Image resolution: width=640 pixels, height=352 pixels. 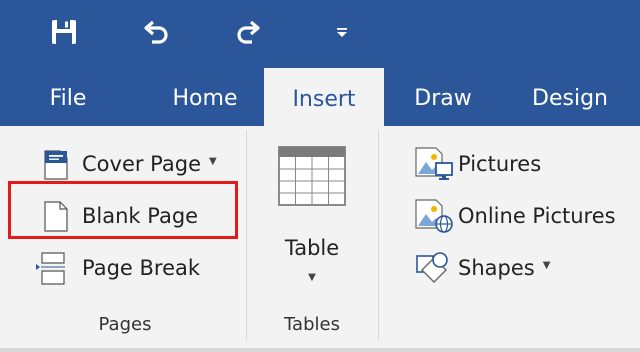 I want to click on pictures-label: Pictures, so click(x=500, y=164).